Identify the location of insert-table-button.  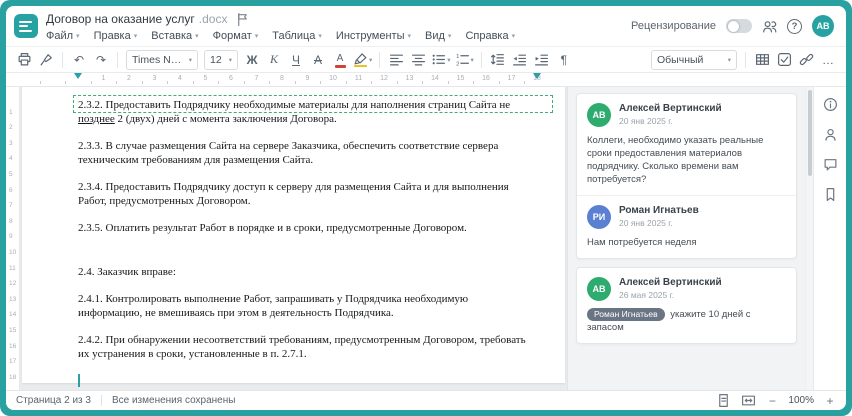
(762, 60).